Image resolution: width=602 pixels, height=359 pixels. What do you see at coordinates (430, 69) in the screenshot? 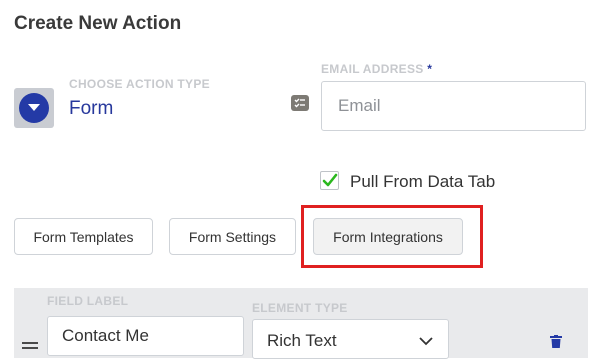
I see `required-mark: *` at bounding box center [430, 69].